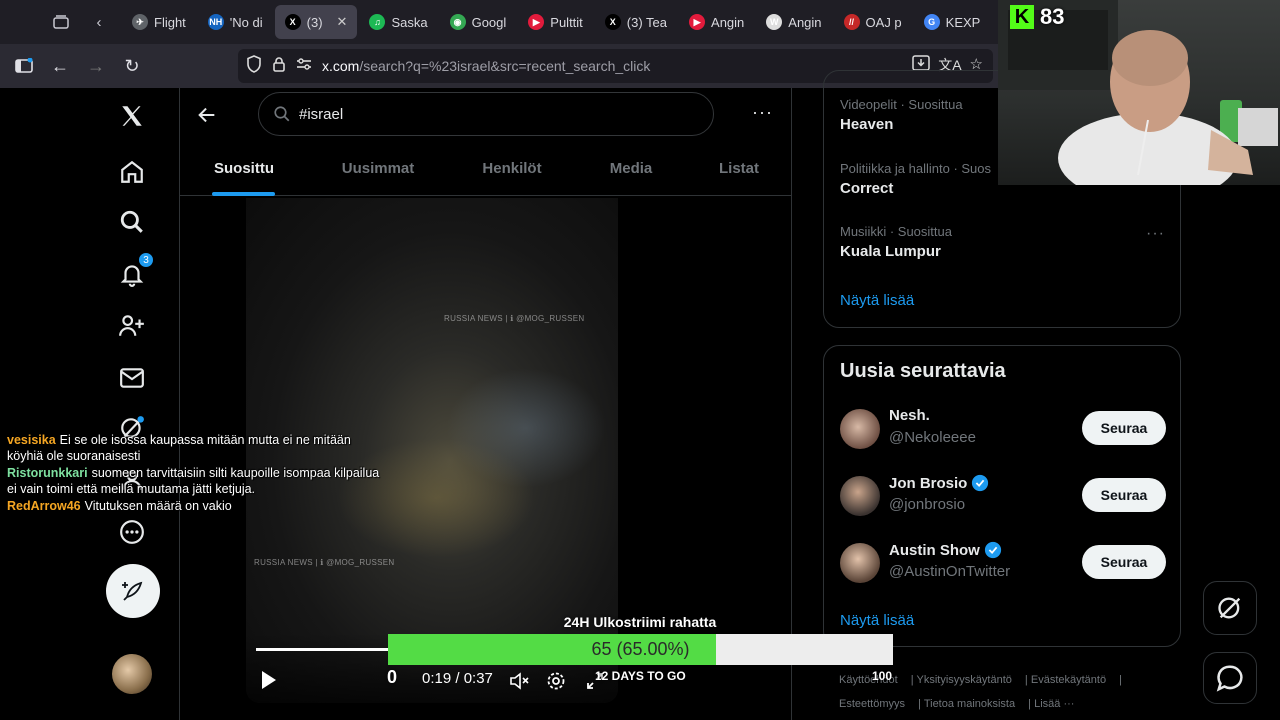  Describe the element at coordinates (132, 222) in the screenshot. I see `explore-search-icon` at that location.